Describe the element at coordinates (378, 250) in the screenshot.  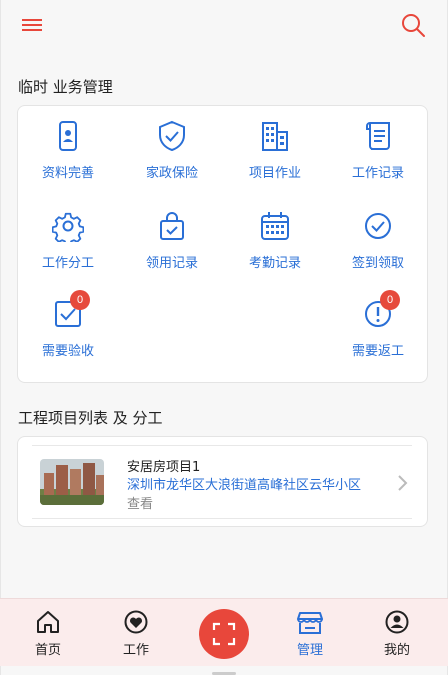
I see `grid-item-checkin: 签到领取` at that location.